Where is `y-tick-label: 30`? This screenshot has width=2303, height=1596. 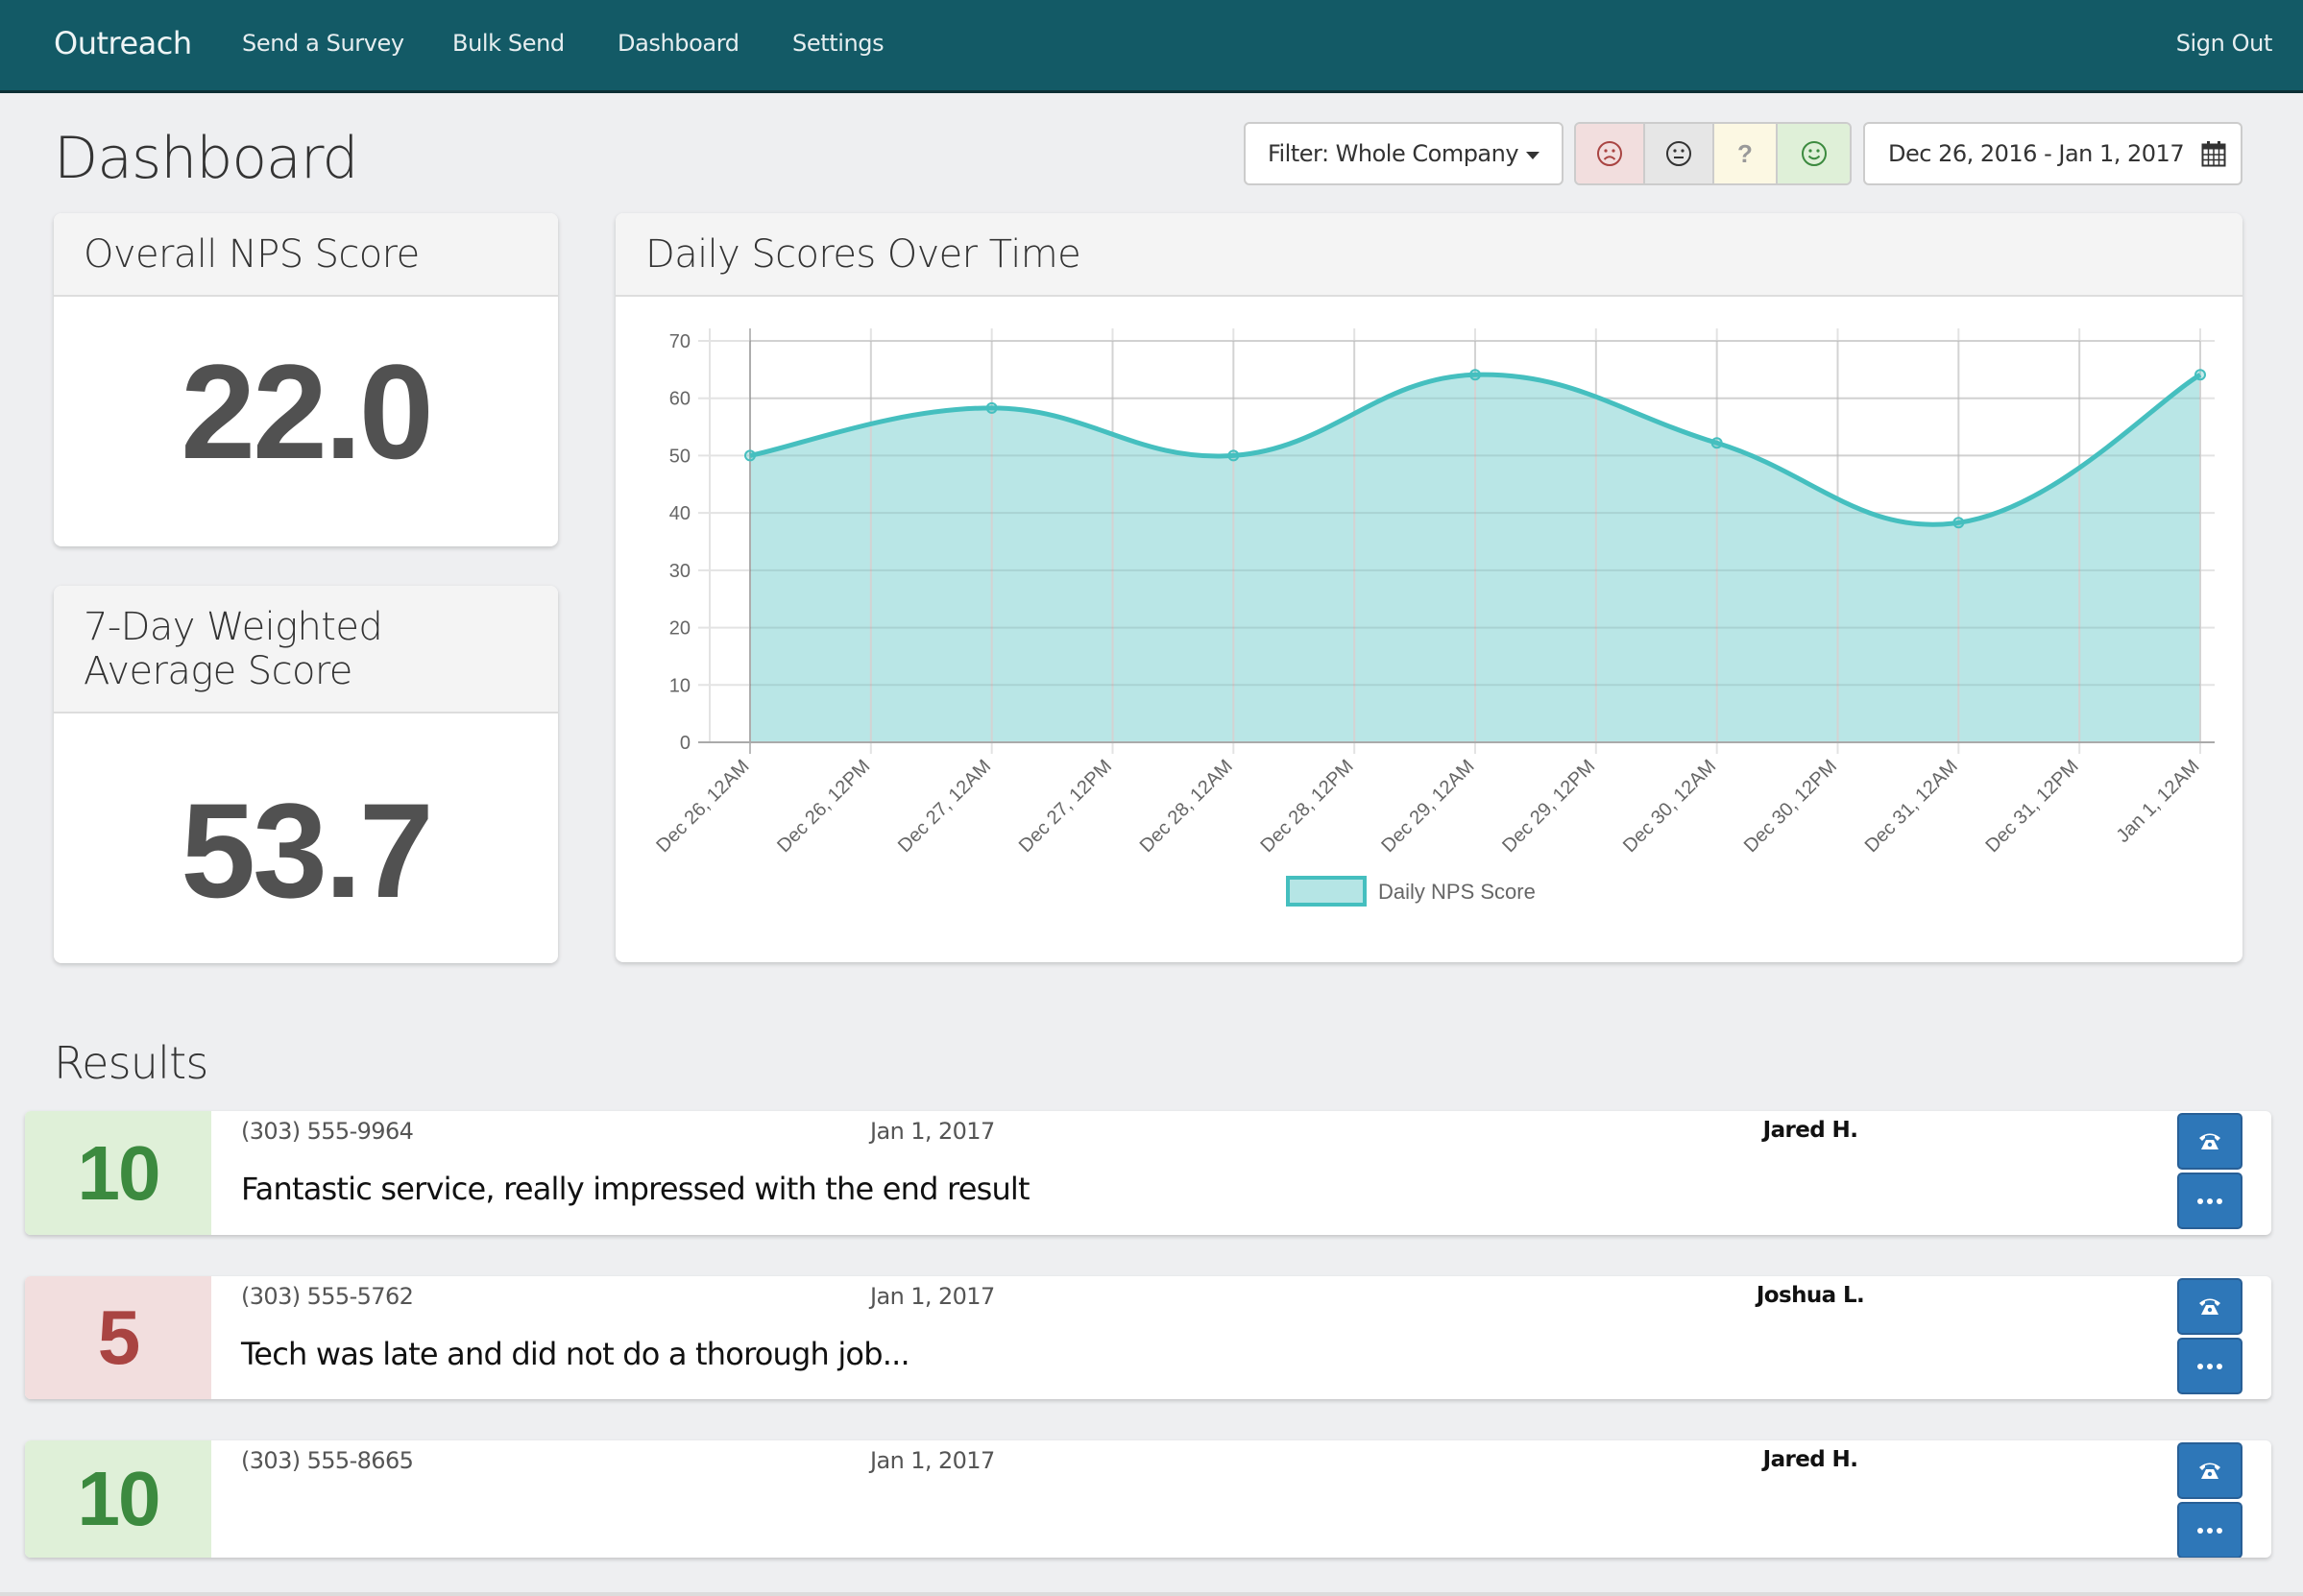 y-tick-label: 30 is located at coordinates (680, 571).